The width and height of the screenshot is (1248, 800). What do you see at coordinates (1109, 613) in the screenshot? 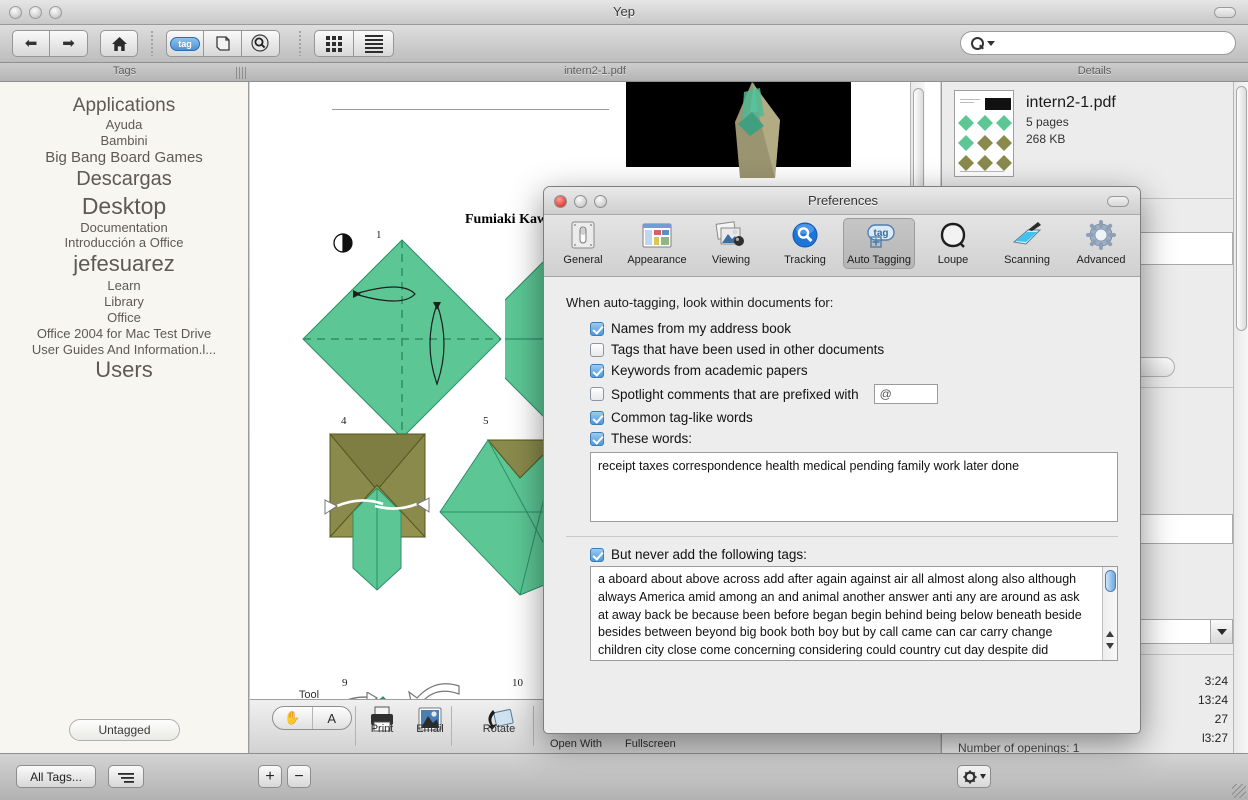
I see `never-add-scrollbar` at bounding box center [1109, 613].